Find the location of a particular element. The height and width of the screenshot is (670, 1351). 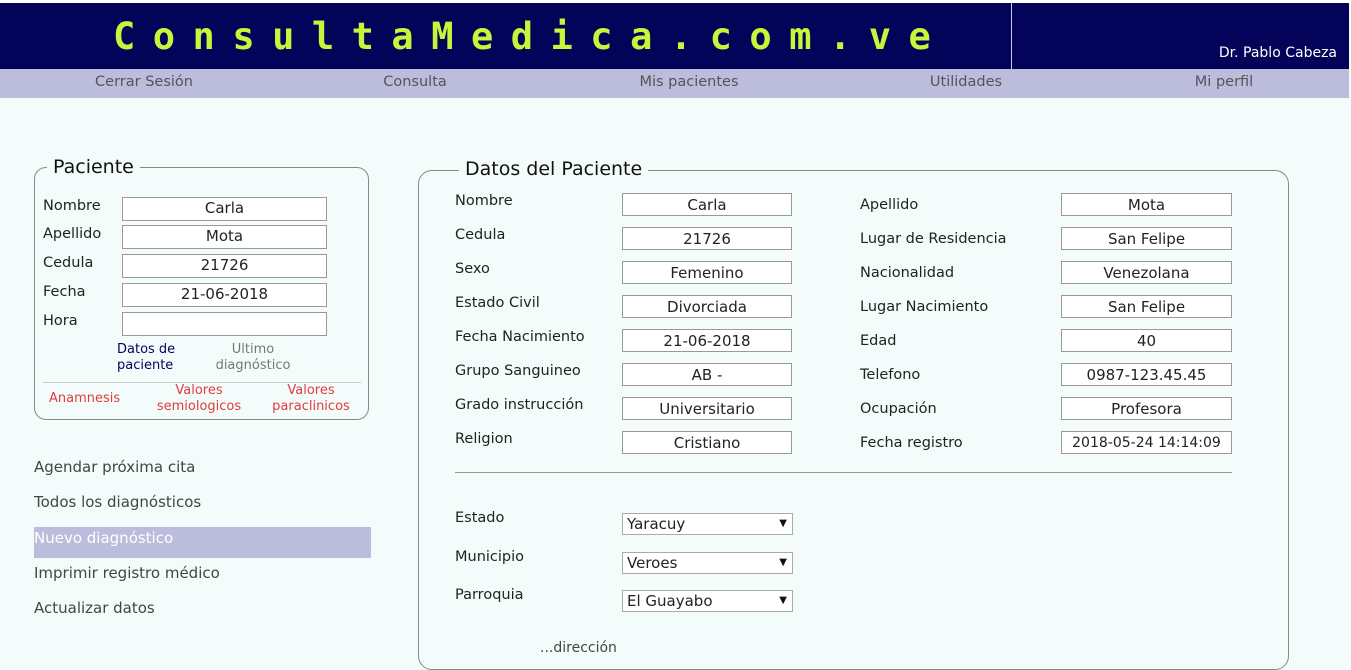

side-actualizar-datos: Actualizar datos is located at coordinates (94, 608).